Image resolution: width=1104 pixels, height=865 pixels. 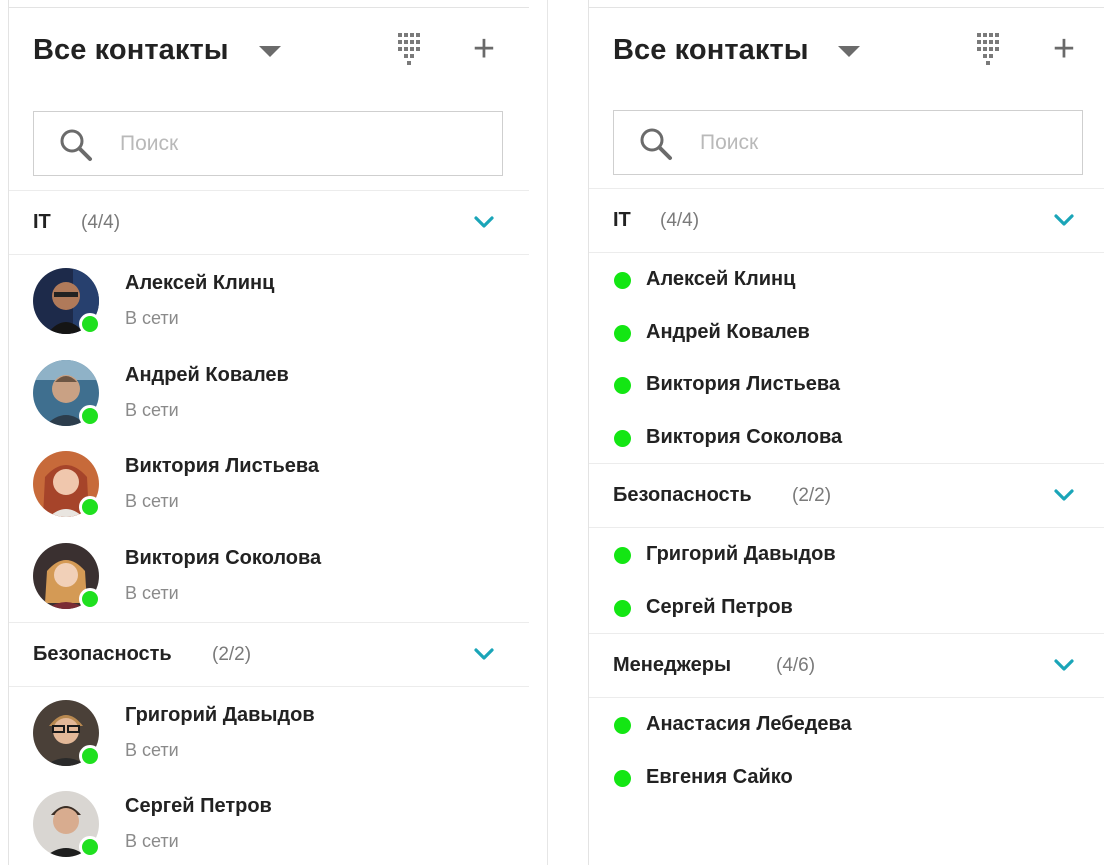 I want to click on contact-item: Виктория Соколова, so click(x=846, y=437).